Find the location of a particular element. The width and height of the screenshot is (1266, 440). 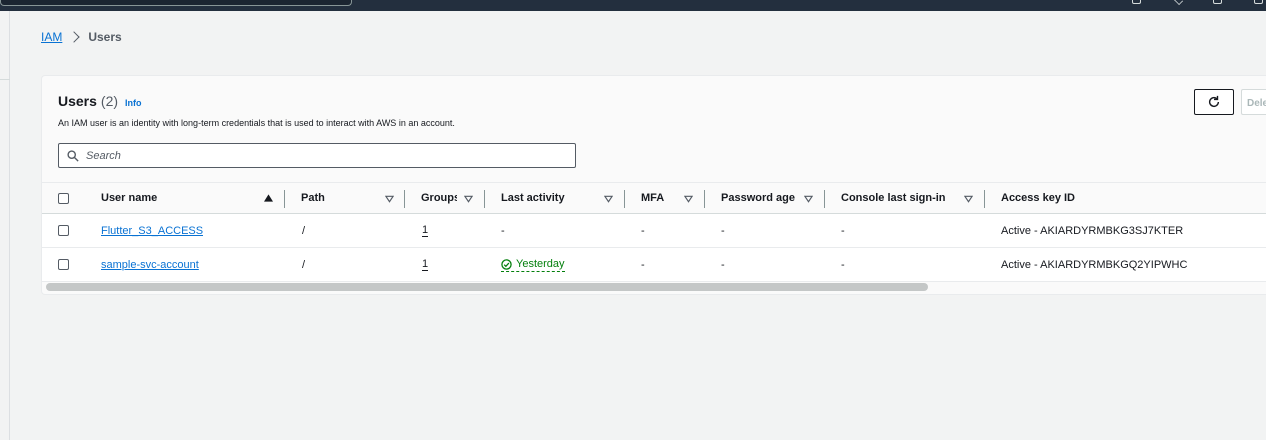

breadcrumb-iam-link: IAM is located at coordinates (51, 37).